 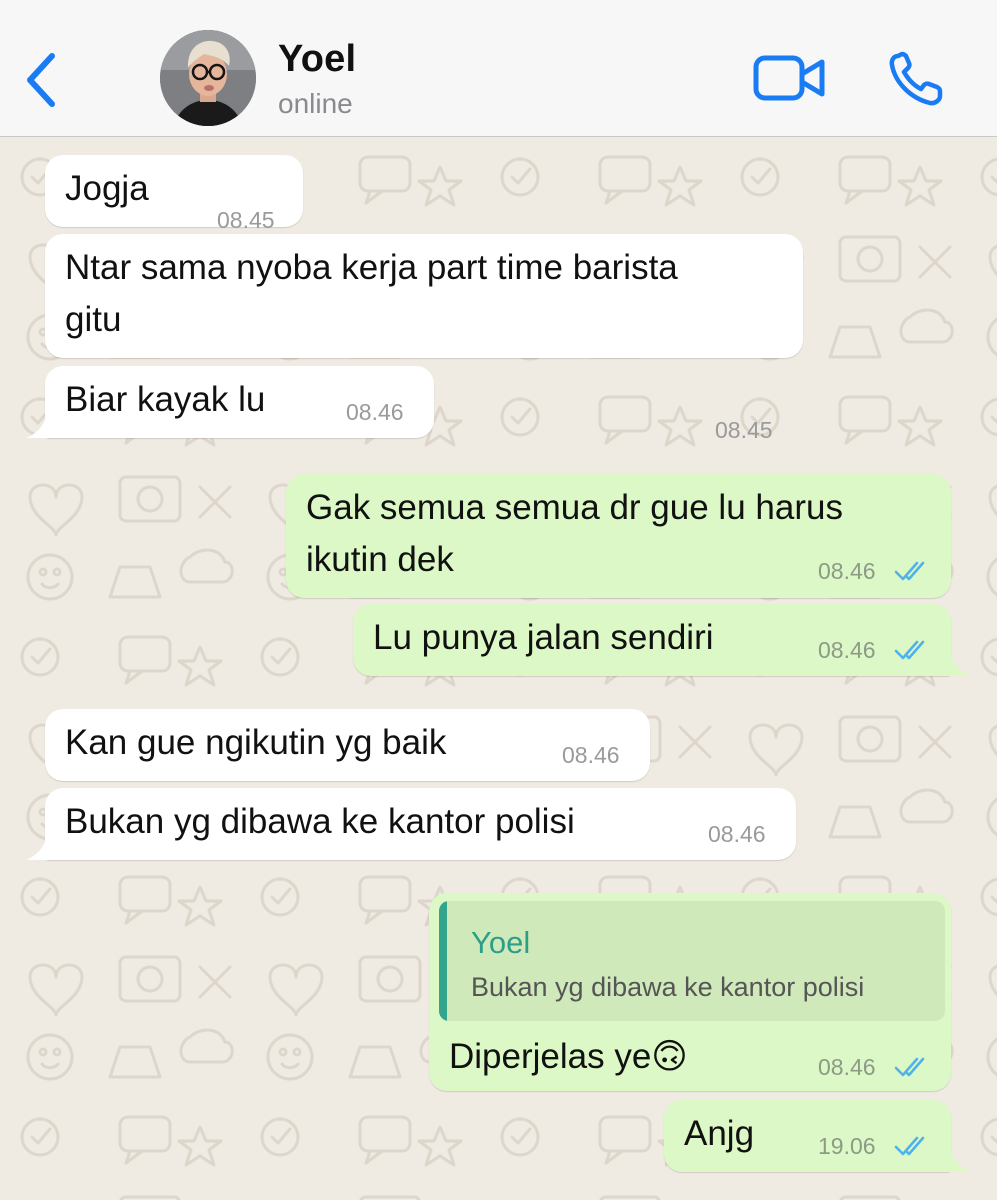 What do you see at coordinates (668, 987) in the screenshot?
I see `quote-text: Bukan yg dibawa ke kantor polisi` at bounding box center [668, 987].